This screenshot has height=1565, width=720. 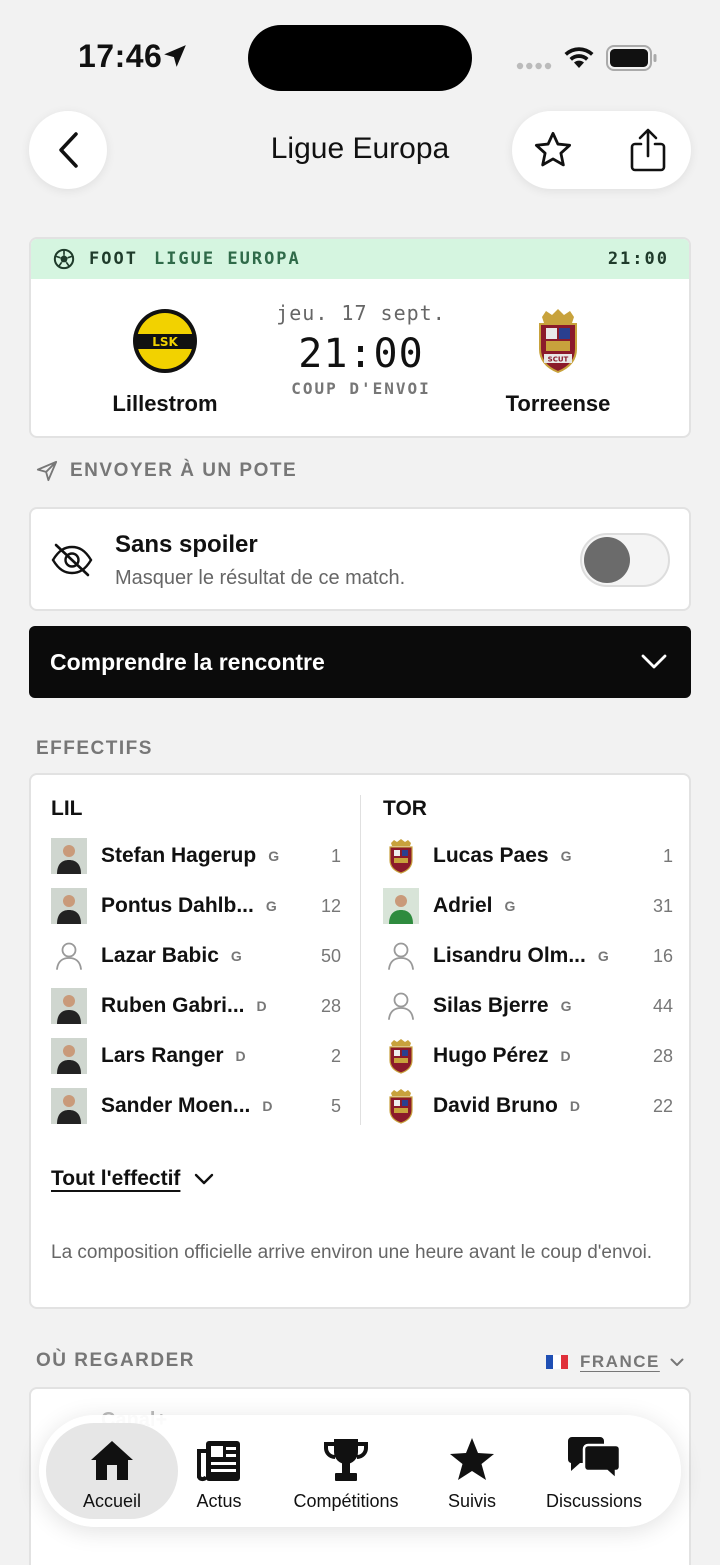 What do you see at coordinates (116, 1360) in the screenshot?
I see `where-to-watch-label: OÙ REGARDER` at bounding box center [116, 1360].